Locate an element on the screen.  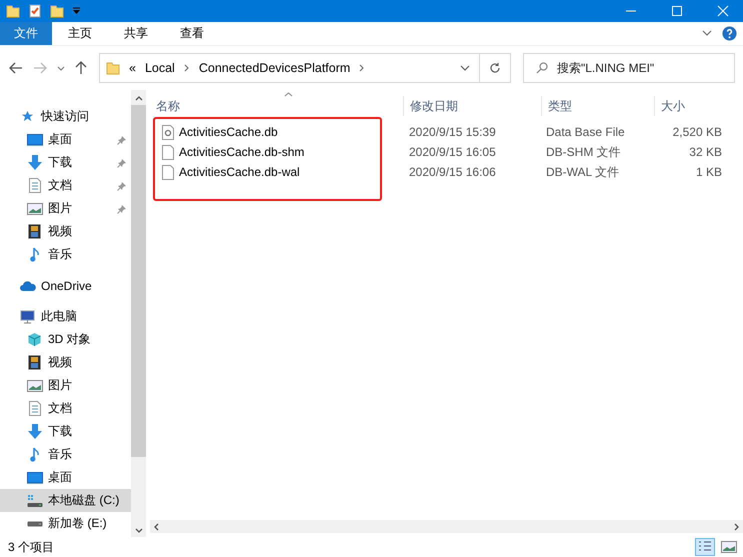
star-icon is located at coordinates (27, 116).